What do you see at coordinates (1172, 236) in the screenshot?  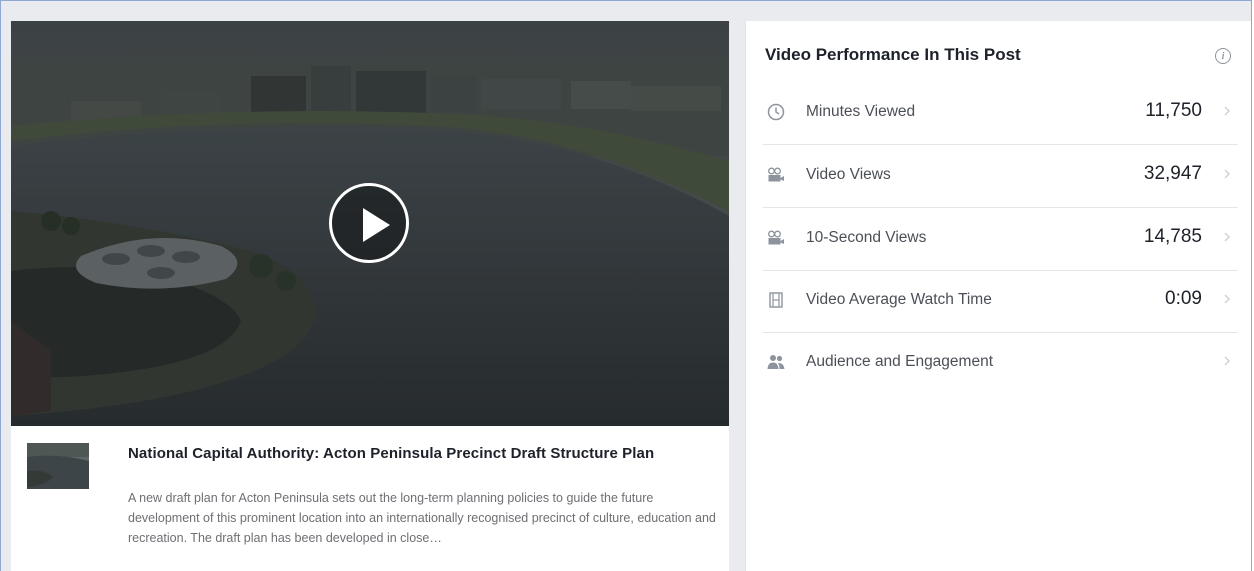 I see `stat-value: 14,785` at bounding box center [1172, 236].